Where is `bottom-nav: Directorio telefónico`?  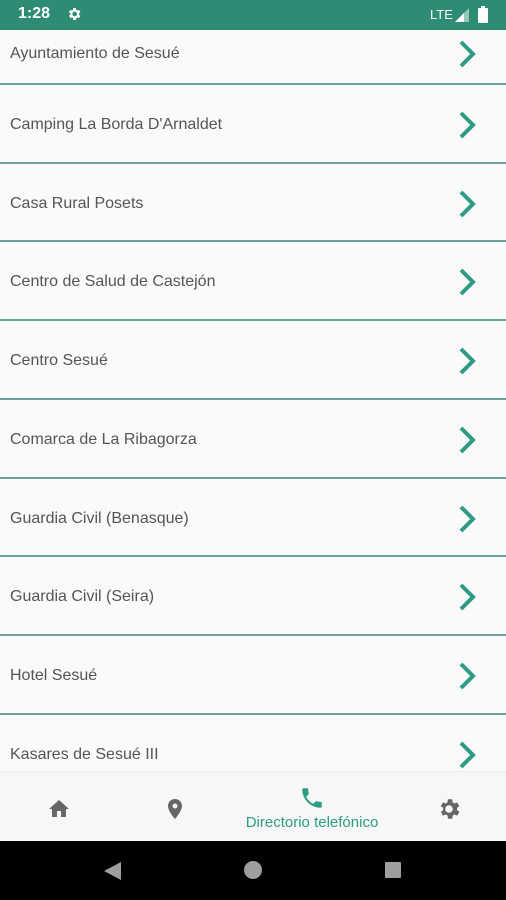
bottom-nav: Directorio telefónico is located at coordinates (253, 806).